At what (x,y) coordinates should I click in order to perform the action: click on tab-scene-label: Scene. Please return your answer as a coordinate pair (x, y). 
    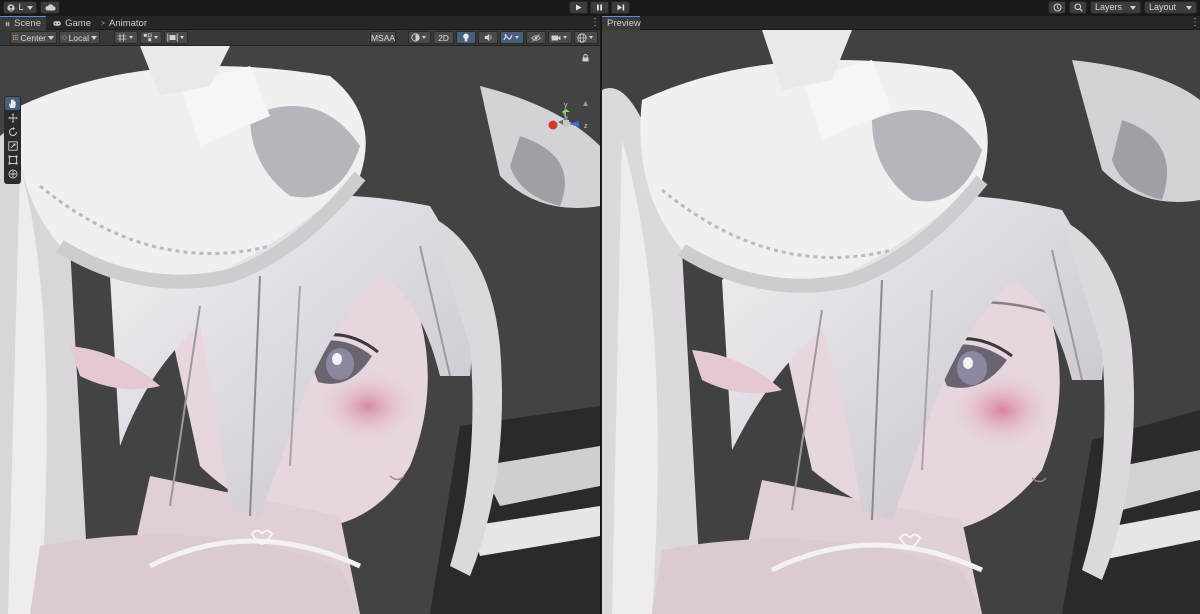
    Looking at the image, I should click on (27, 23).